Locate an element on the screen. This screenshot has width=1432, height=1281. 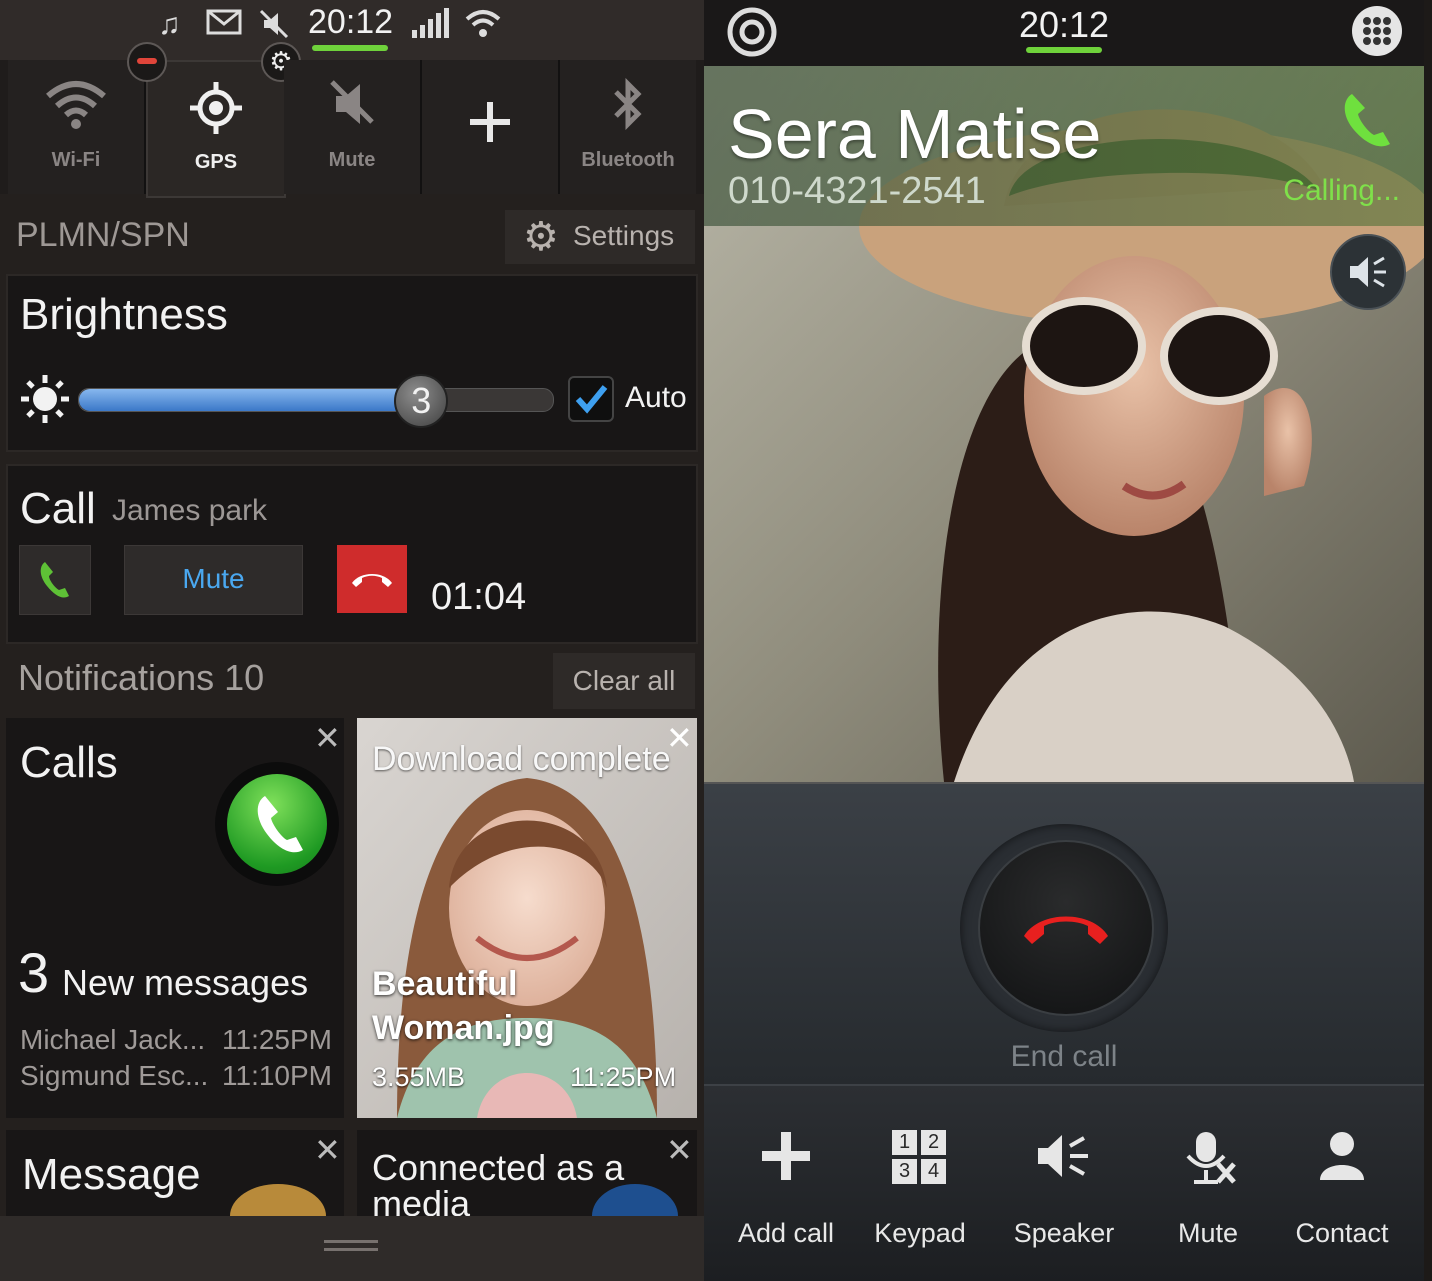
photo-thumbnail is located at coordinates (527, 918).